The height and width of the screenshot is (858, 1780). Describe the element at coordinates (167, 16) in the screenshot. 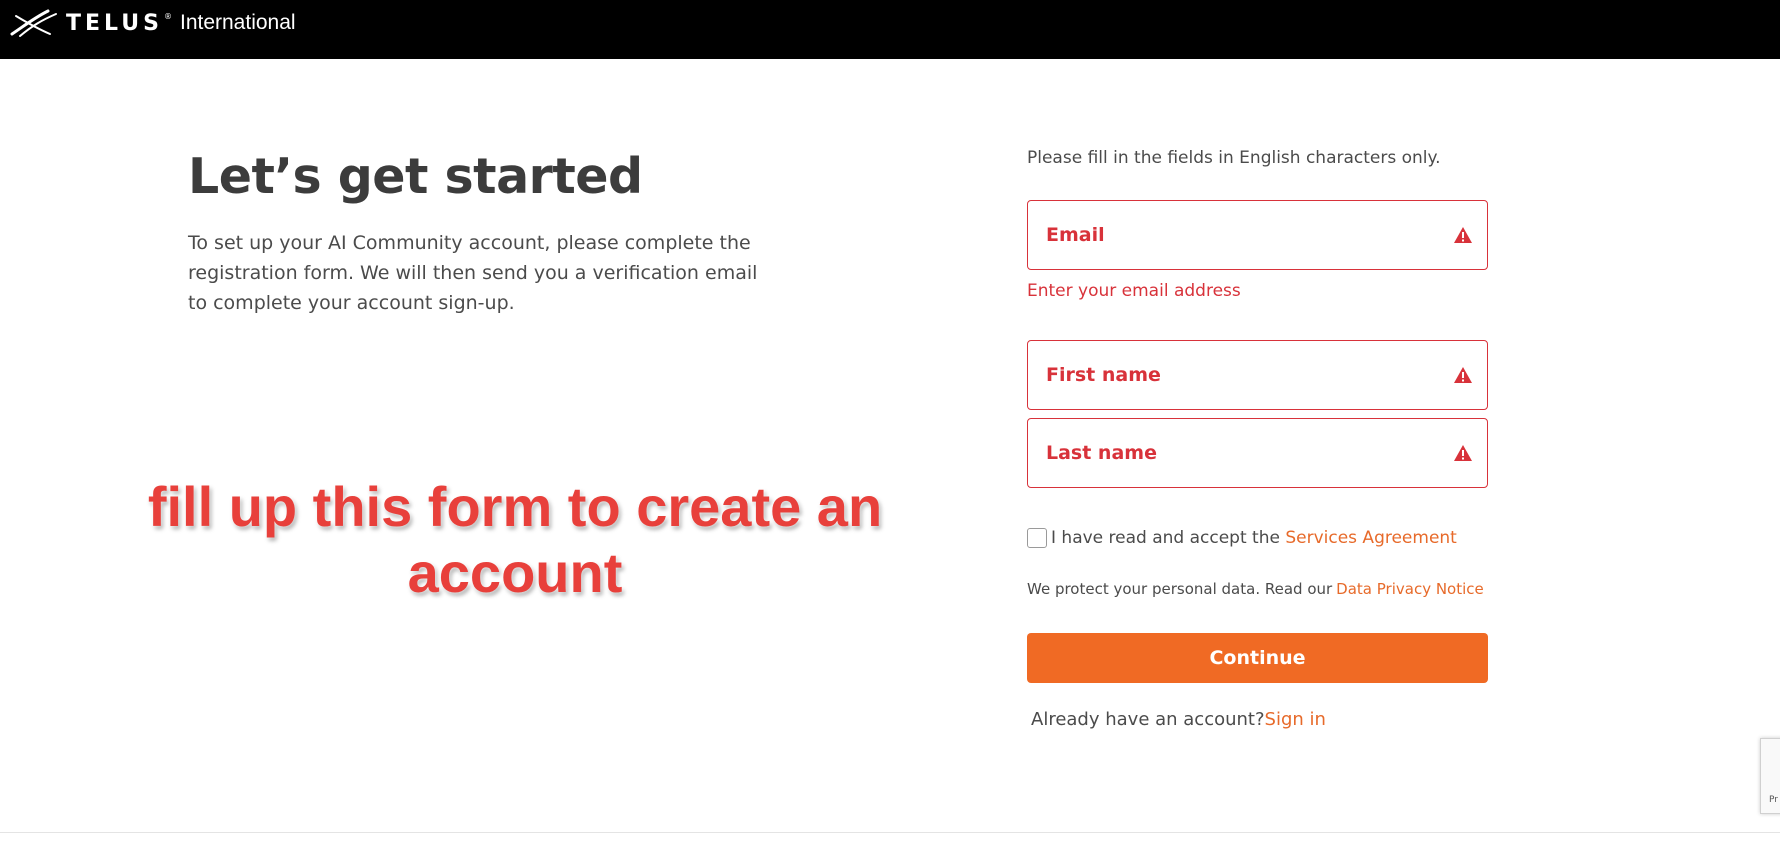

I see `logo-registered-mark: ®` at that location.